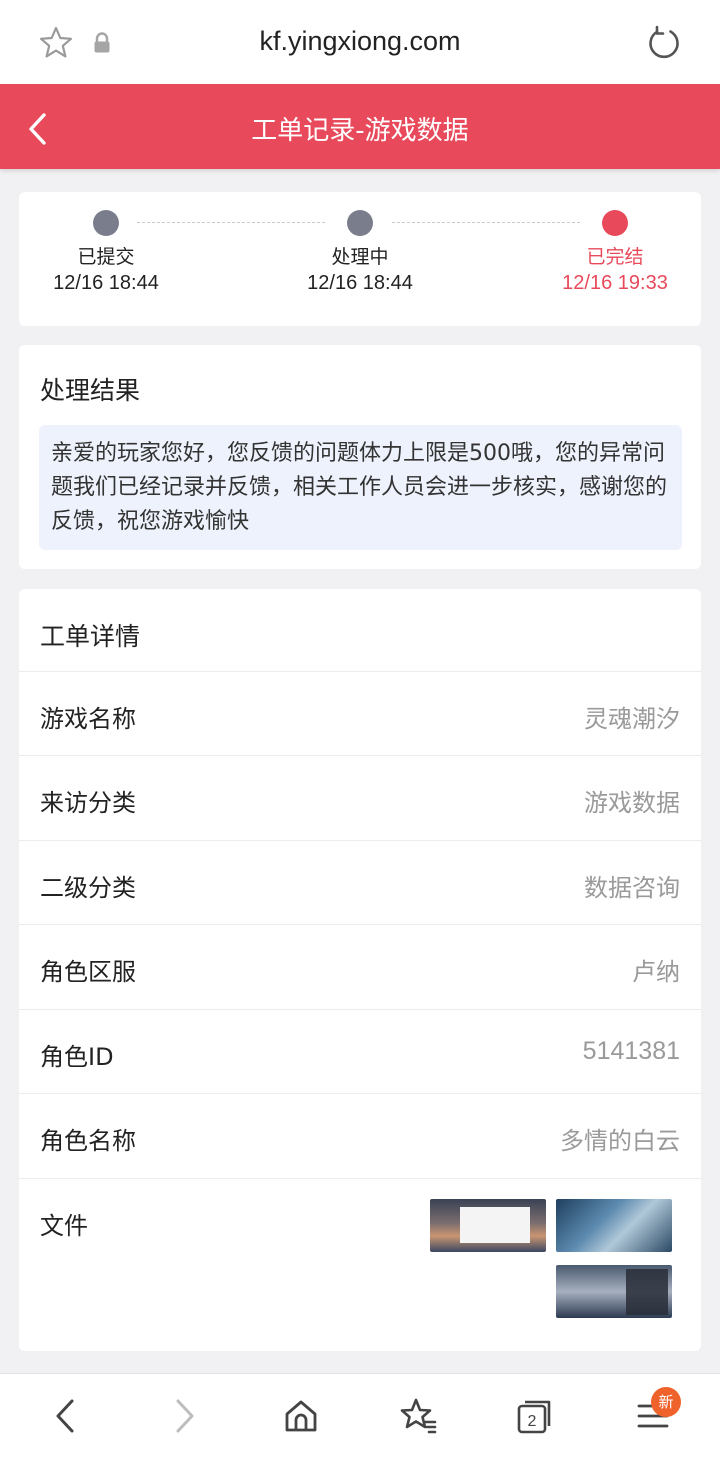  I want to click on result-title: 处理结果, so click(90, 390).